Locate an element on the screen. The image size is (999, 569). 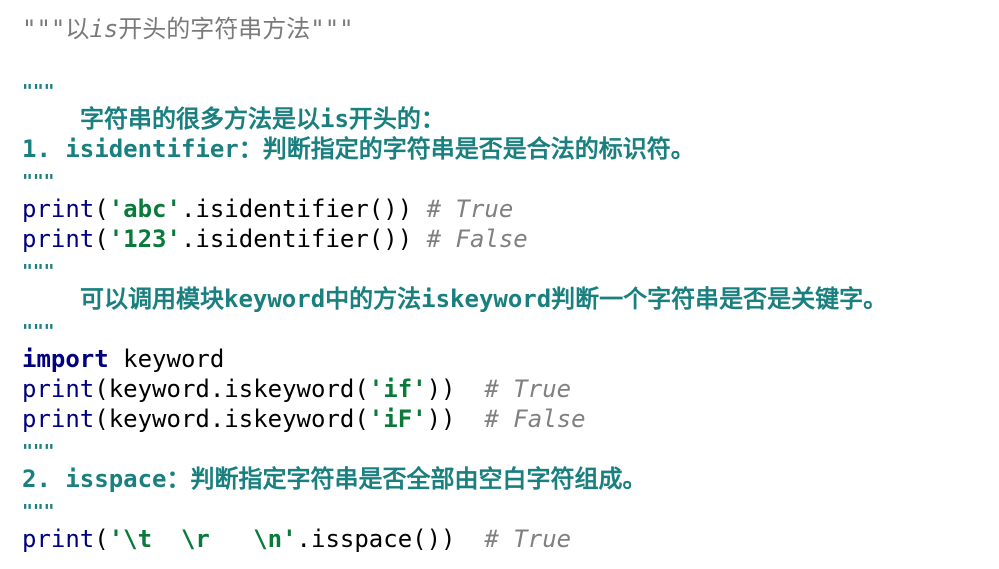
code-line: print(keyword.iskeyword('if')) # True is located at coordinates (502, 389).